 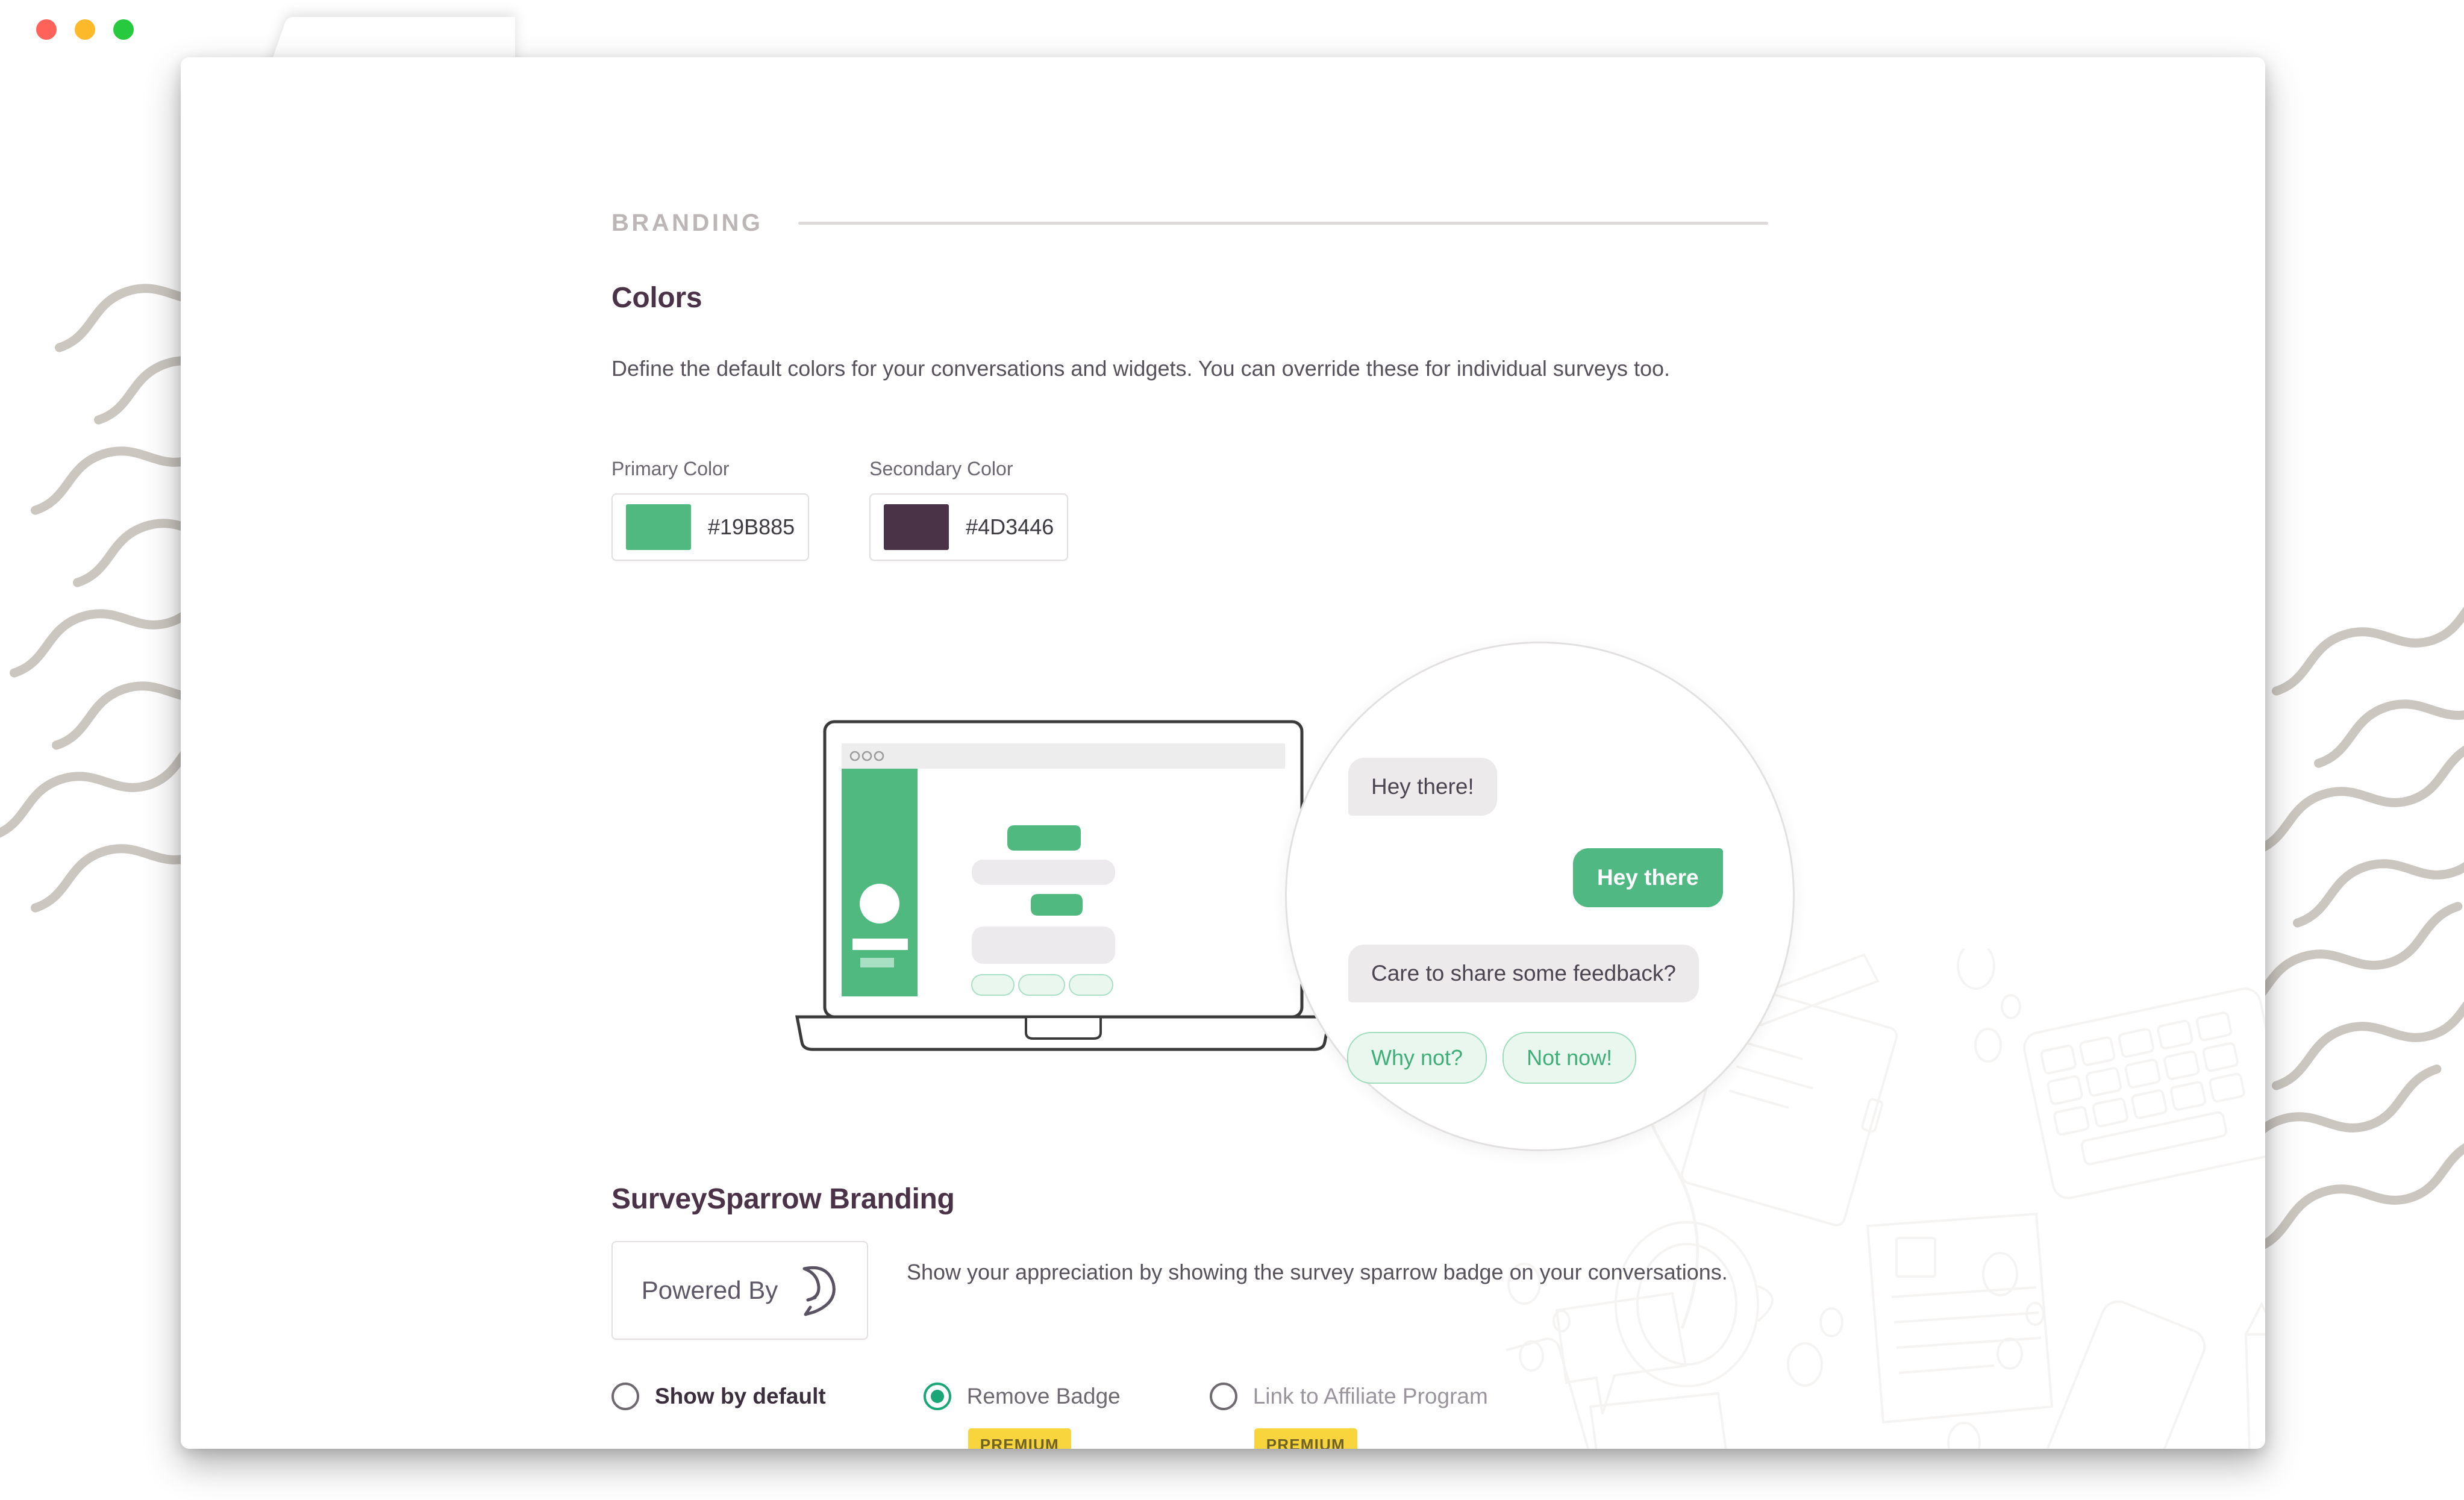 I want to click on mock-subtitle-bar, so click(x=877, y=963).